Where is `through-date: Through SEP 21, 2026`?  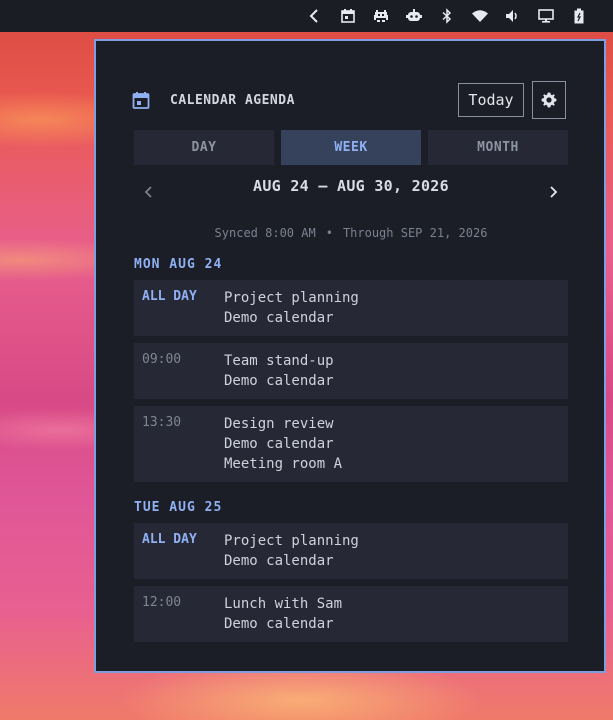
through-date: Through SEP 21, 2026 is located at coordinates (415, 233).